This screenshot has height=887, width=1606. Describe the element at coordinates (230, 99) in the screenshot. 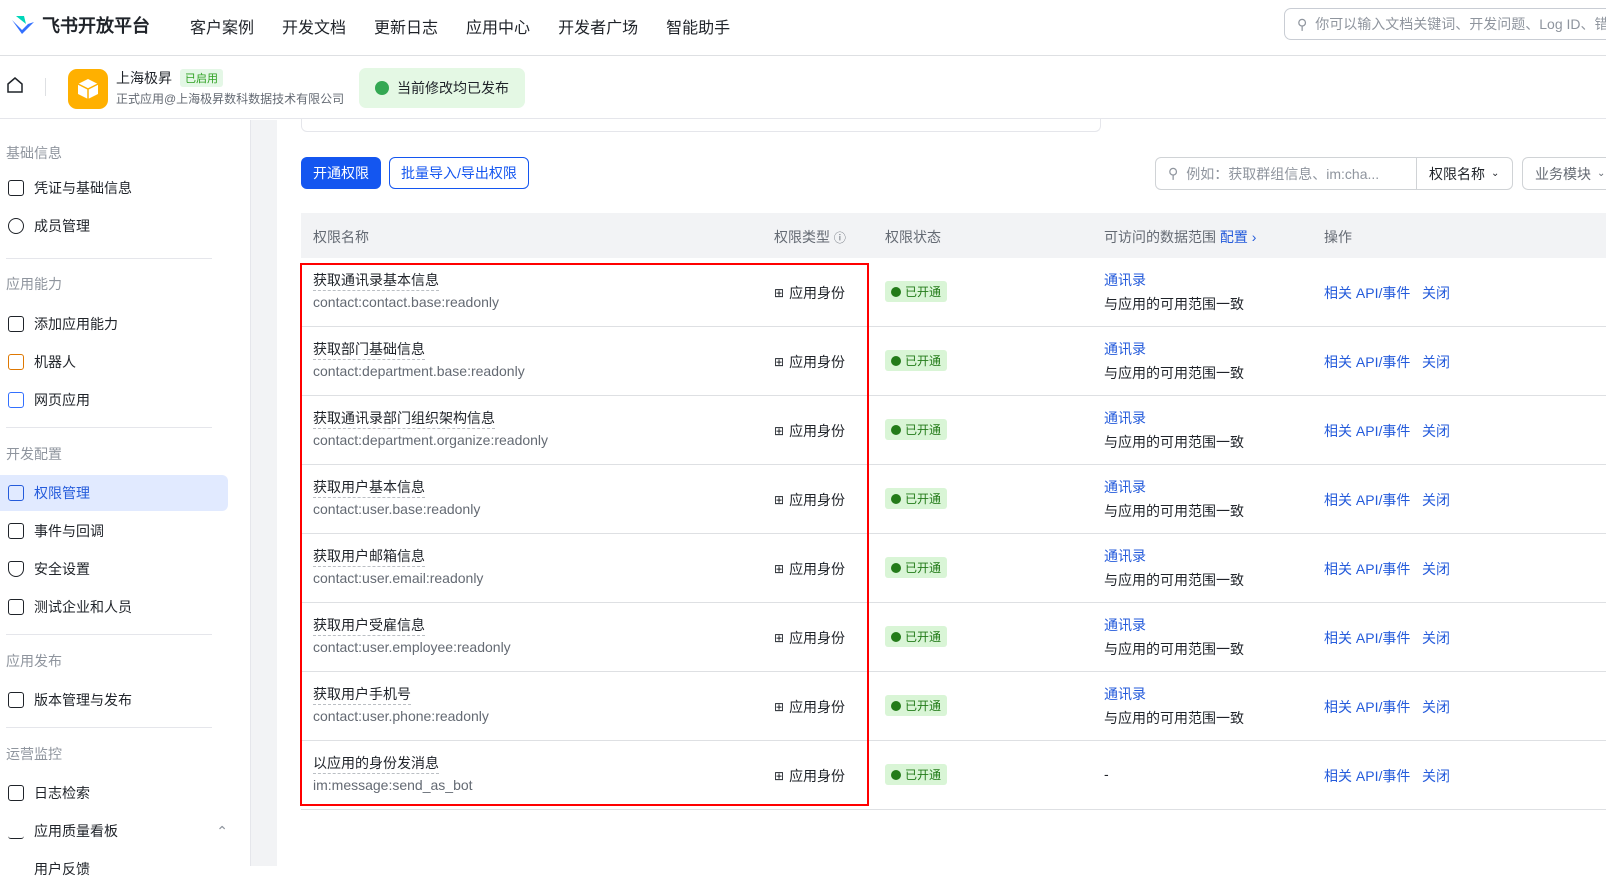

I see `app-subtitle: 正式应用@上海极昇数科数据技术有限公司` at that location.